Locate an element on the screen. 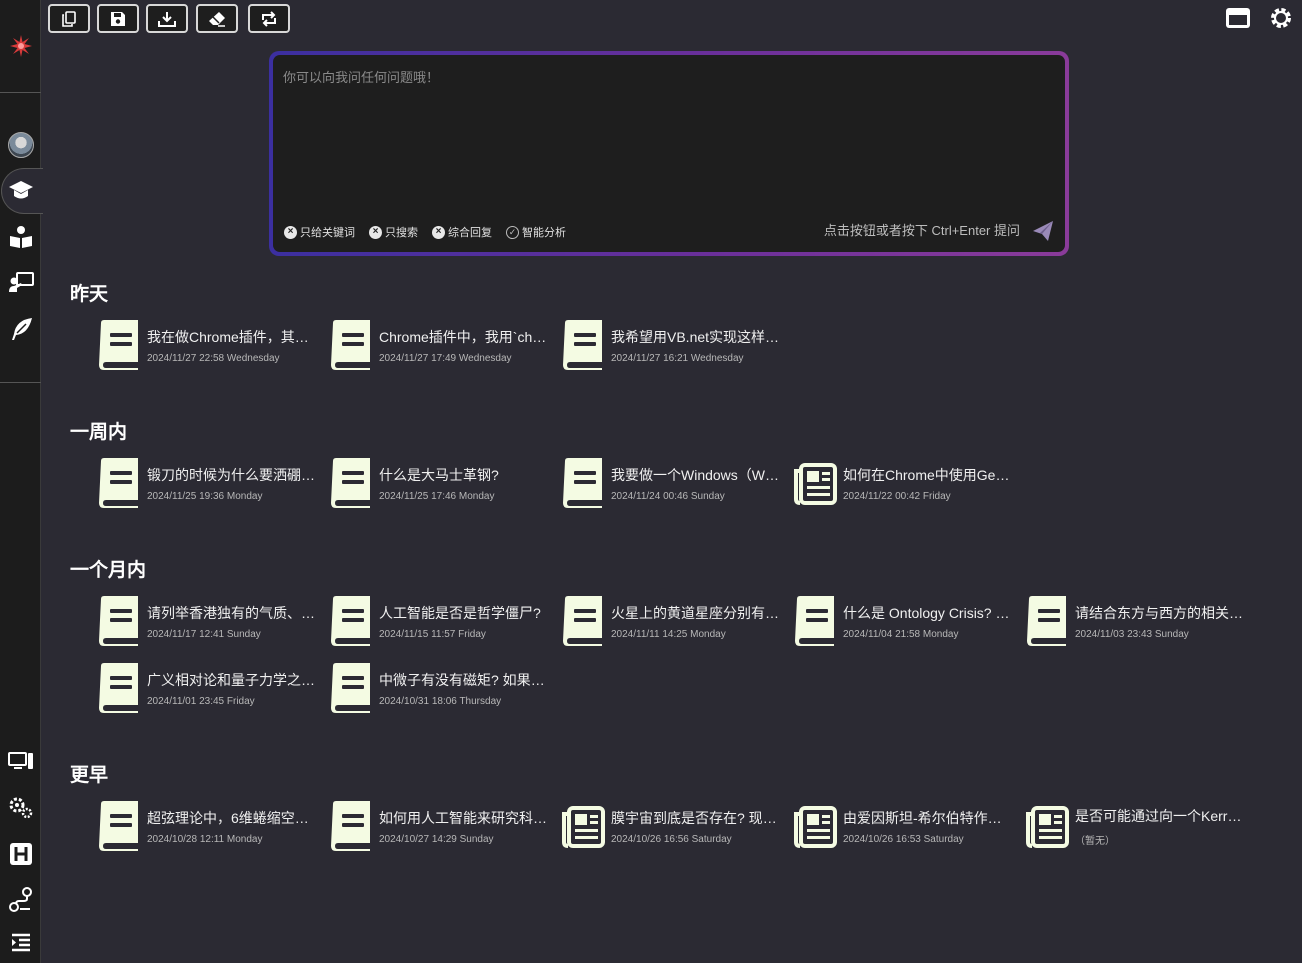 The width and height of the screenshot is (1302, 963). section-title: 一周内 is located at coordinates (99, 432).